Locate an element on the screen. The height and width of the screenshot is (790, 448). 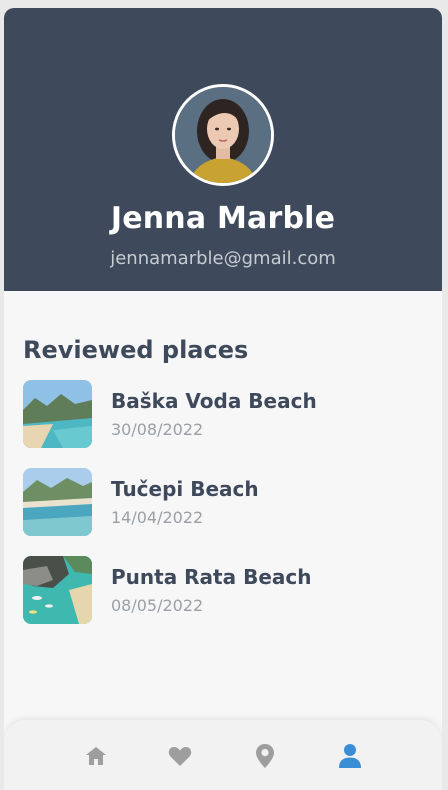
nav-favorites-button is located at coordinates (180, 756).